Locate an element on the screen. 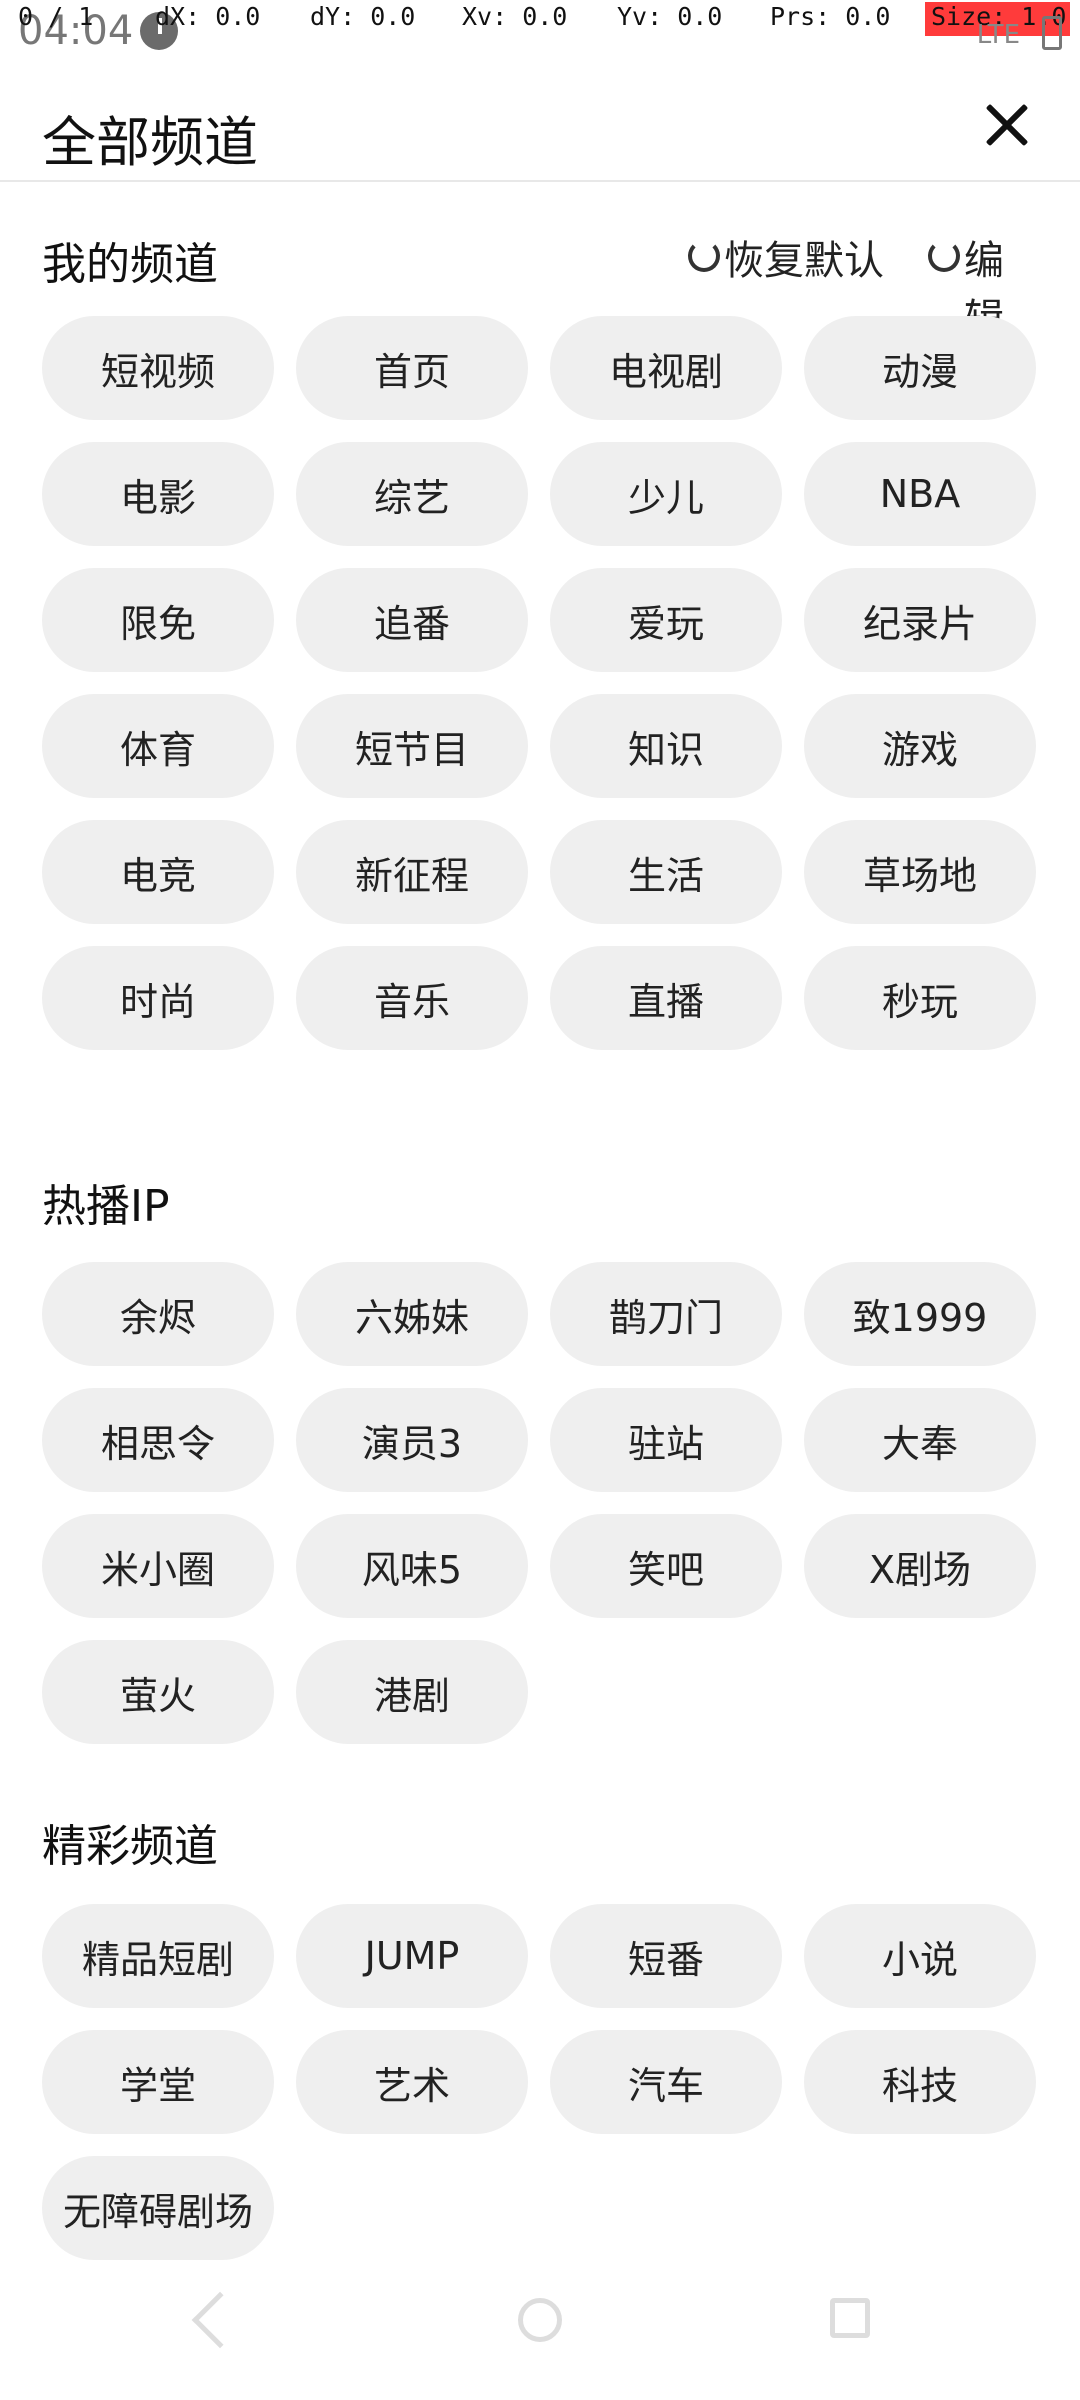  channel-chip: 限免 is located at coordinates (158, 620).